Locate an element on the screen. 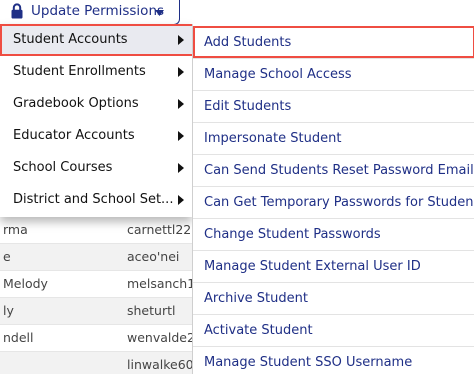  menu-item-school-courses: School Courses is located at coordinates (96, 168).